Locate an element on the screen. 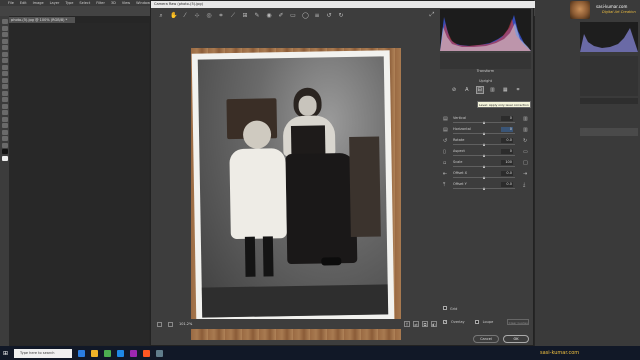 The height and width of the screenshot is (360, 640). dodge-tool-icon is located at coordinates (4, 106).